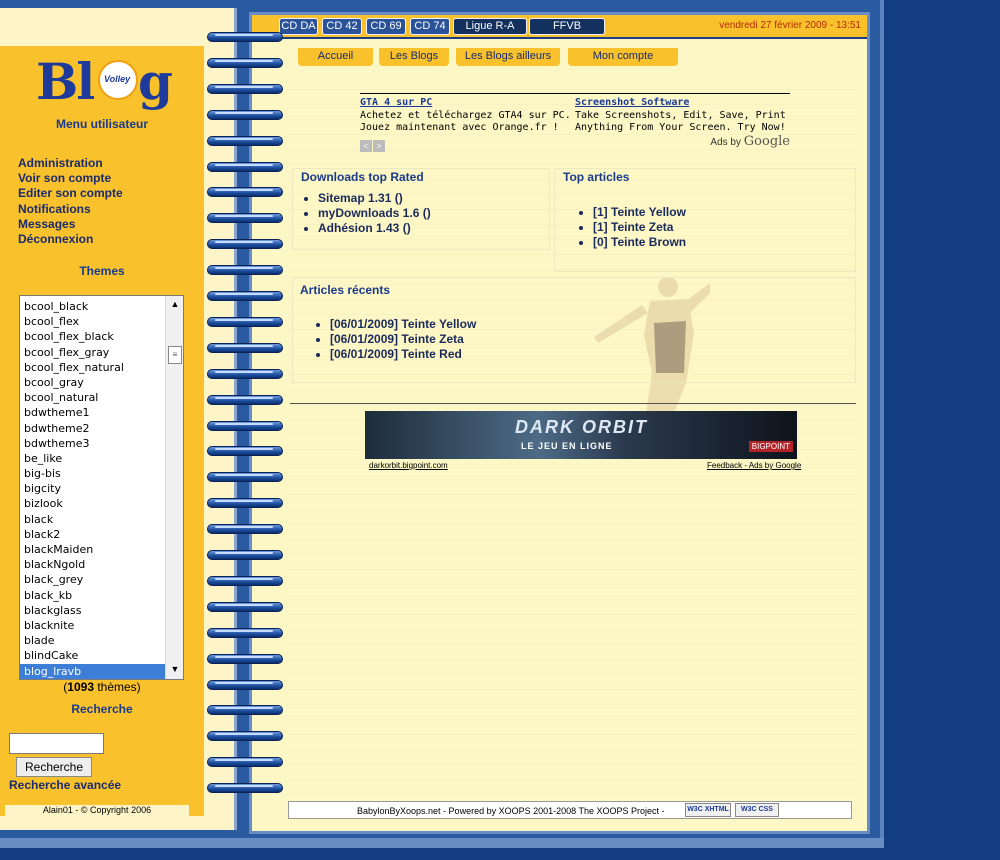 This screenshot has height=860, width=1000. Describe the element at coordinates (92, 595) in the screenshot. I see `theme-option: black_kb` at that location.